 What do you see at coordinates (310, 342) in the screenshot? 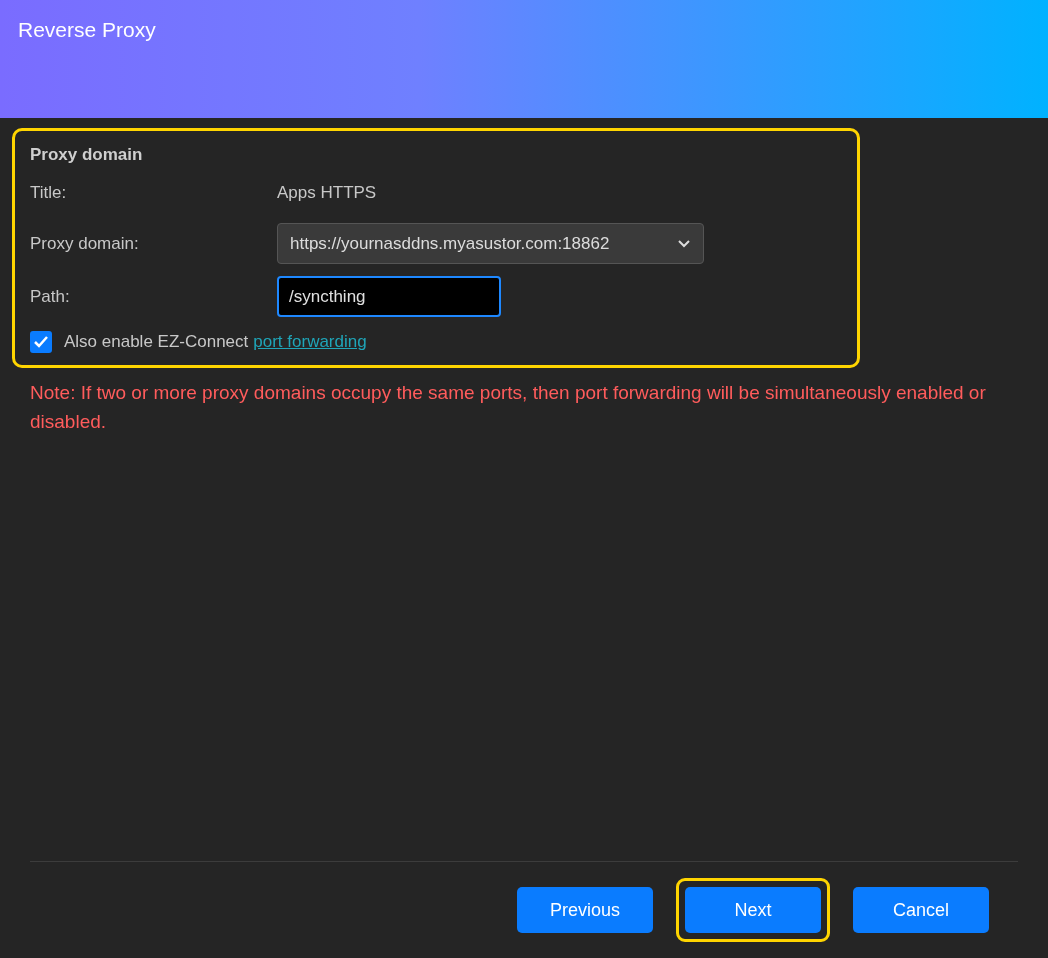
I see `port-forwarding-link: port forwarding` at bounding box center [310, 342].